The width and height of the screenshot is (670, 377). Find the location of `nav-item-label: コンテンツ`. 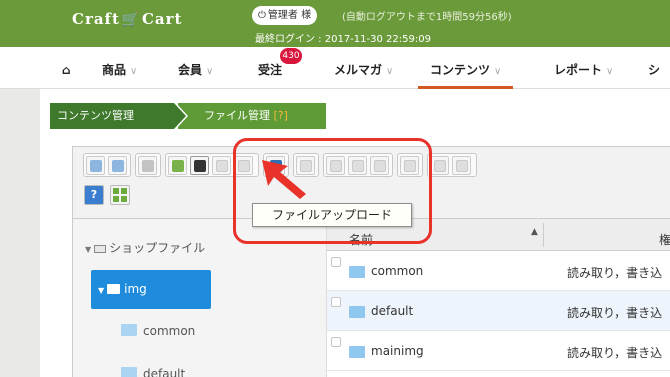

nav-item-label: コンテンツ is located at coordinates (460, 70).